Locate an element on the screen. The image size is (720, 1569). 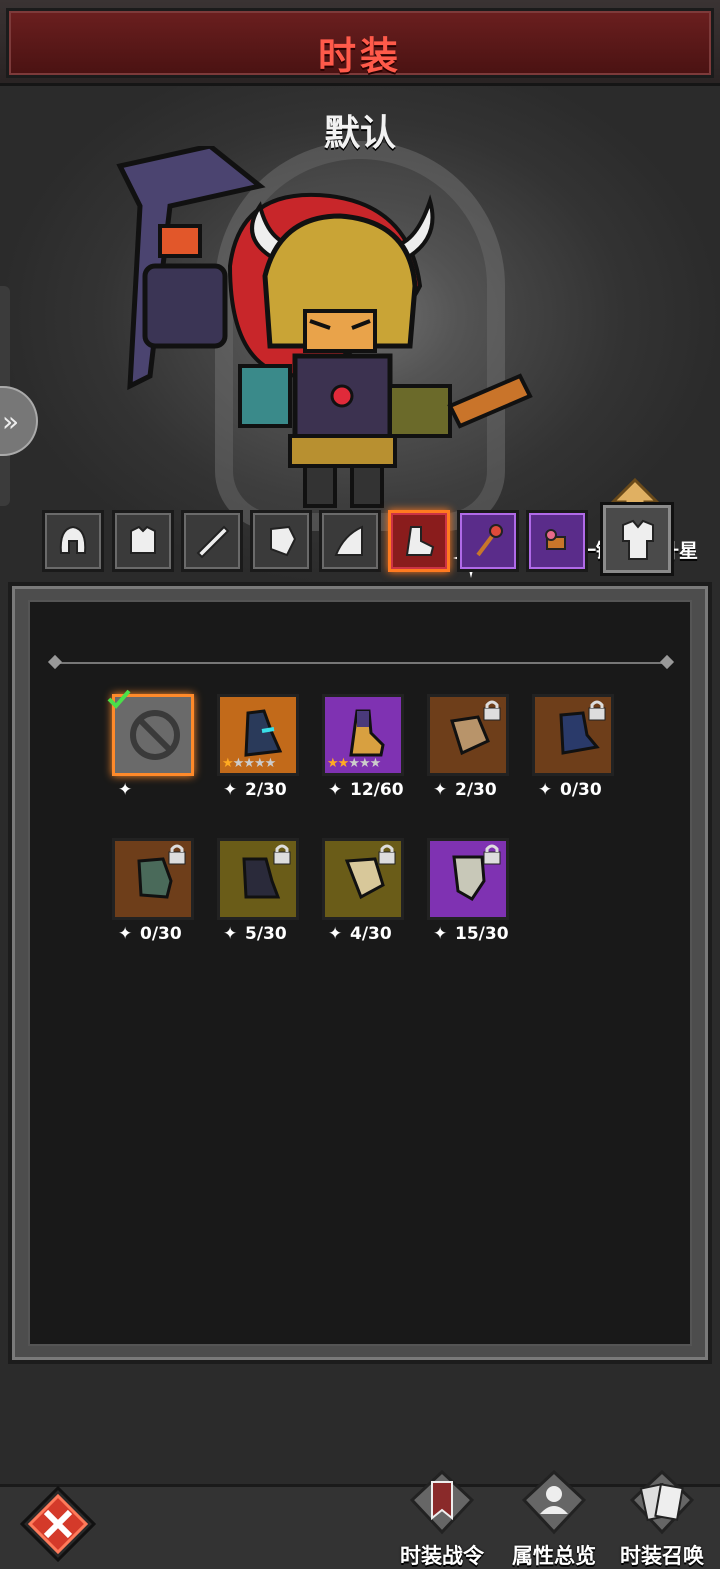
title-plate: 时装 is located at coordinates (360, 43).